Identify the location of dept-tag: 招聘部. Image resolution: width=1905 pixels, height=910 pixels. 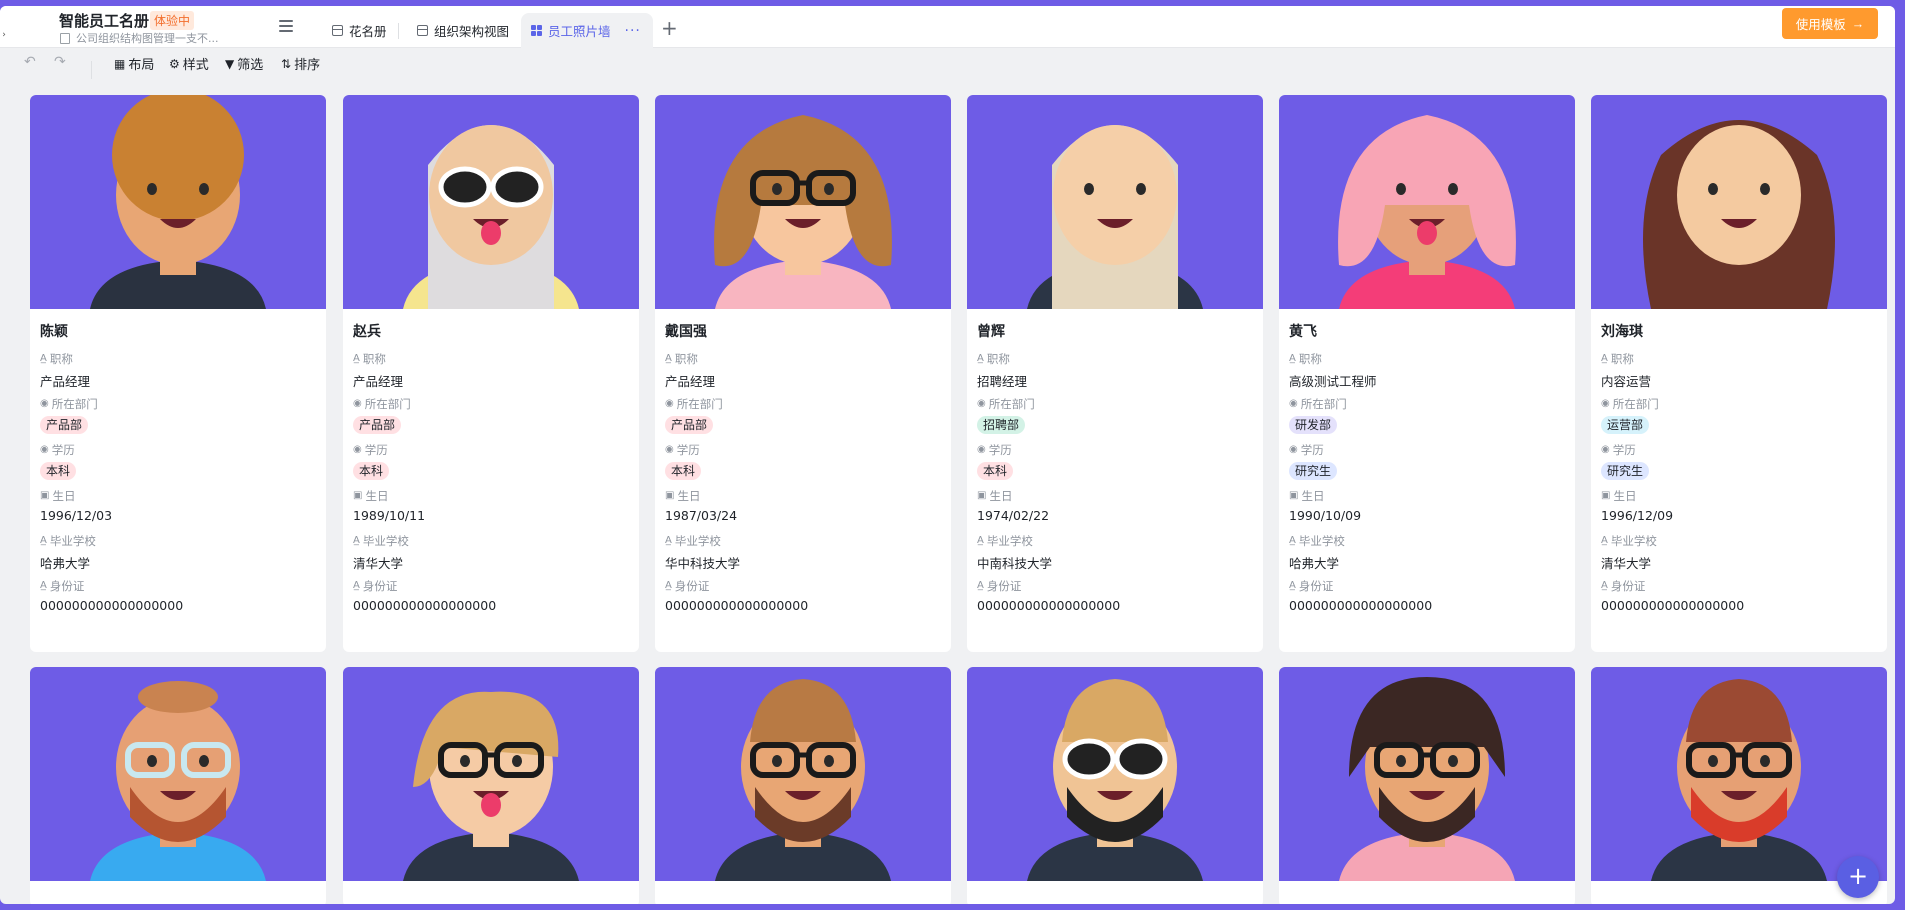
(1001, 425).